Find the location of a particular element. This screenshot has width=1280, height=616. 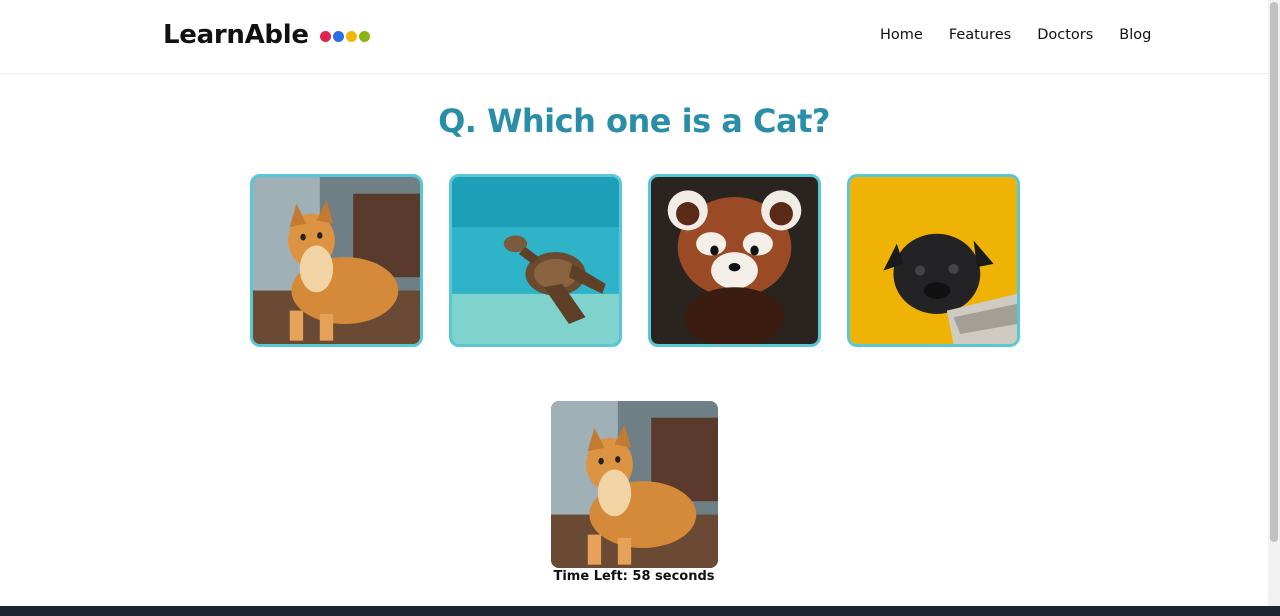

nav-blog-link: Blog is located at coordinates (1135, 35).